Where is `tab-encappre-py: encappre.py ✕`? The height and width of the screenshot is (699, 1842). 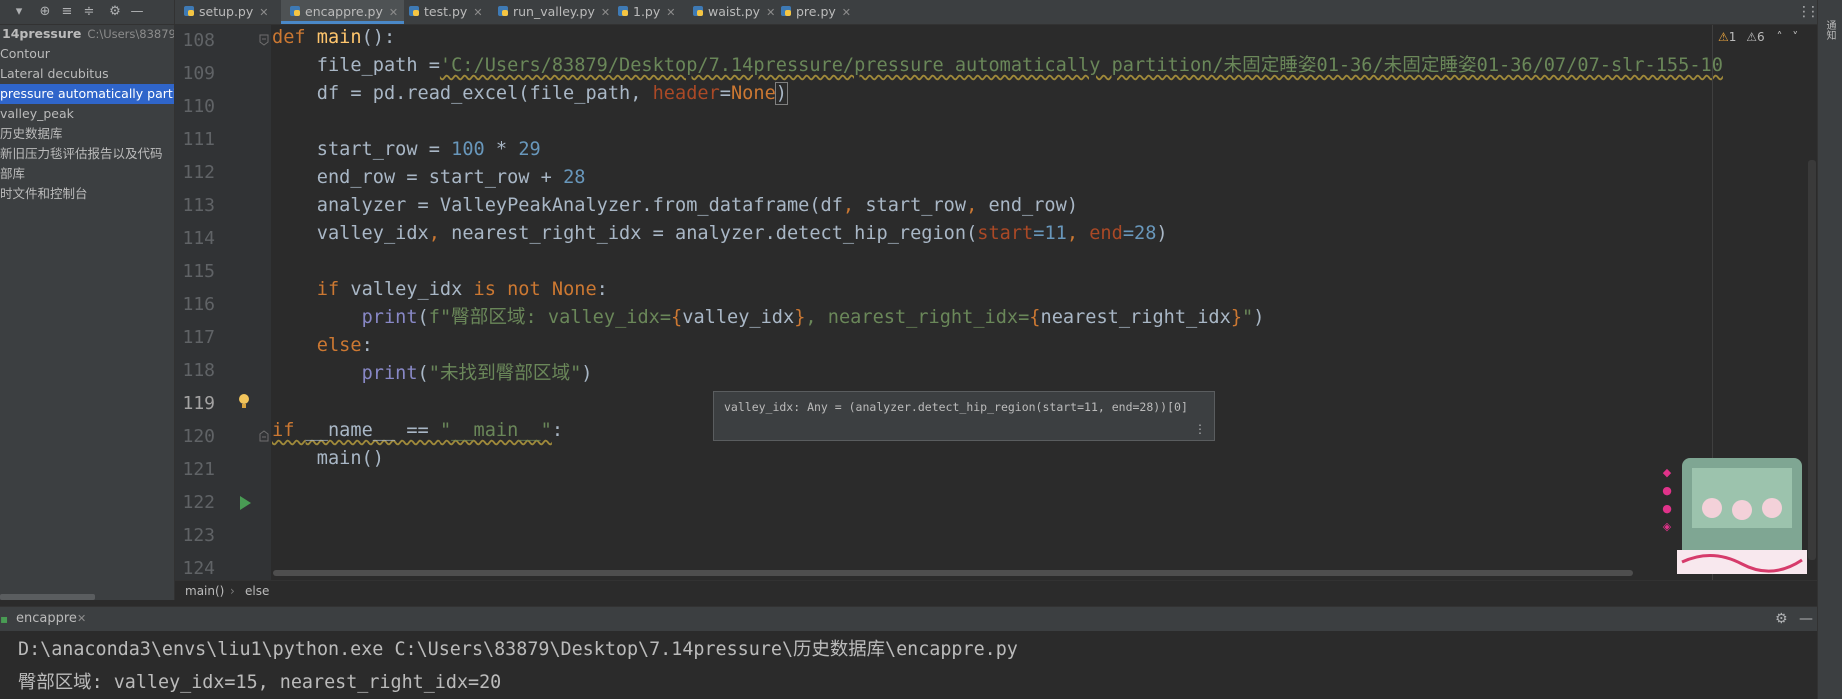 tab-encappre-py: encappre.py ✕ is located at coordinates (343, 12).